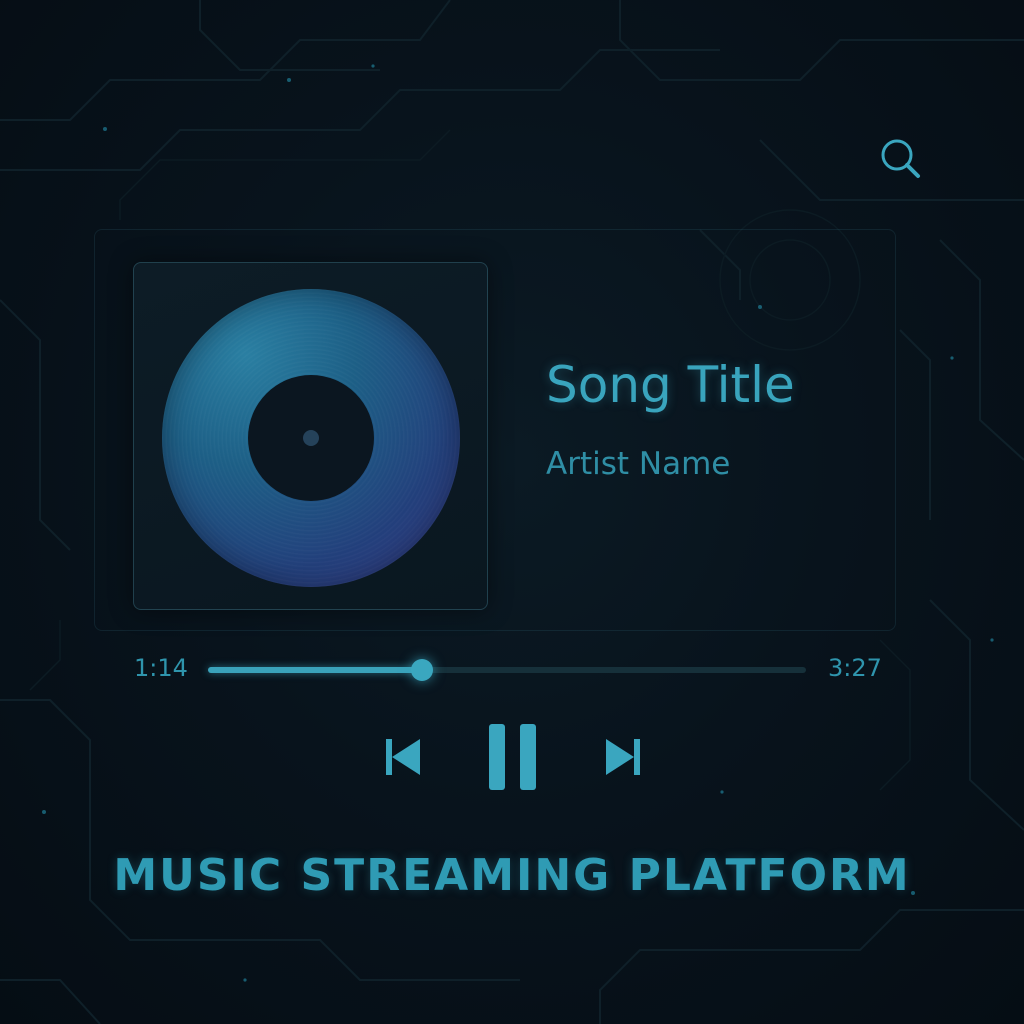  Describe the element at coordinates (507, 670) in the screenshot. I see `progress-bar` at that location.